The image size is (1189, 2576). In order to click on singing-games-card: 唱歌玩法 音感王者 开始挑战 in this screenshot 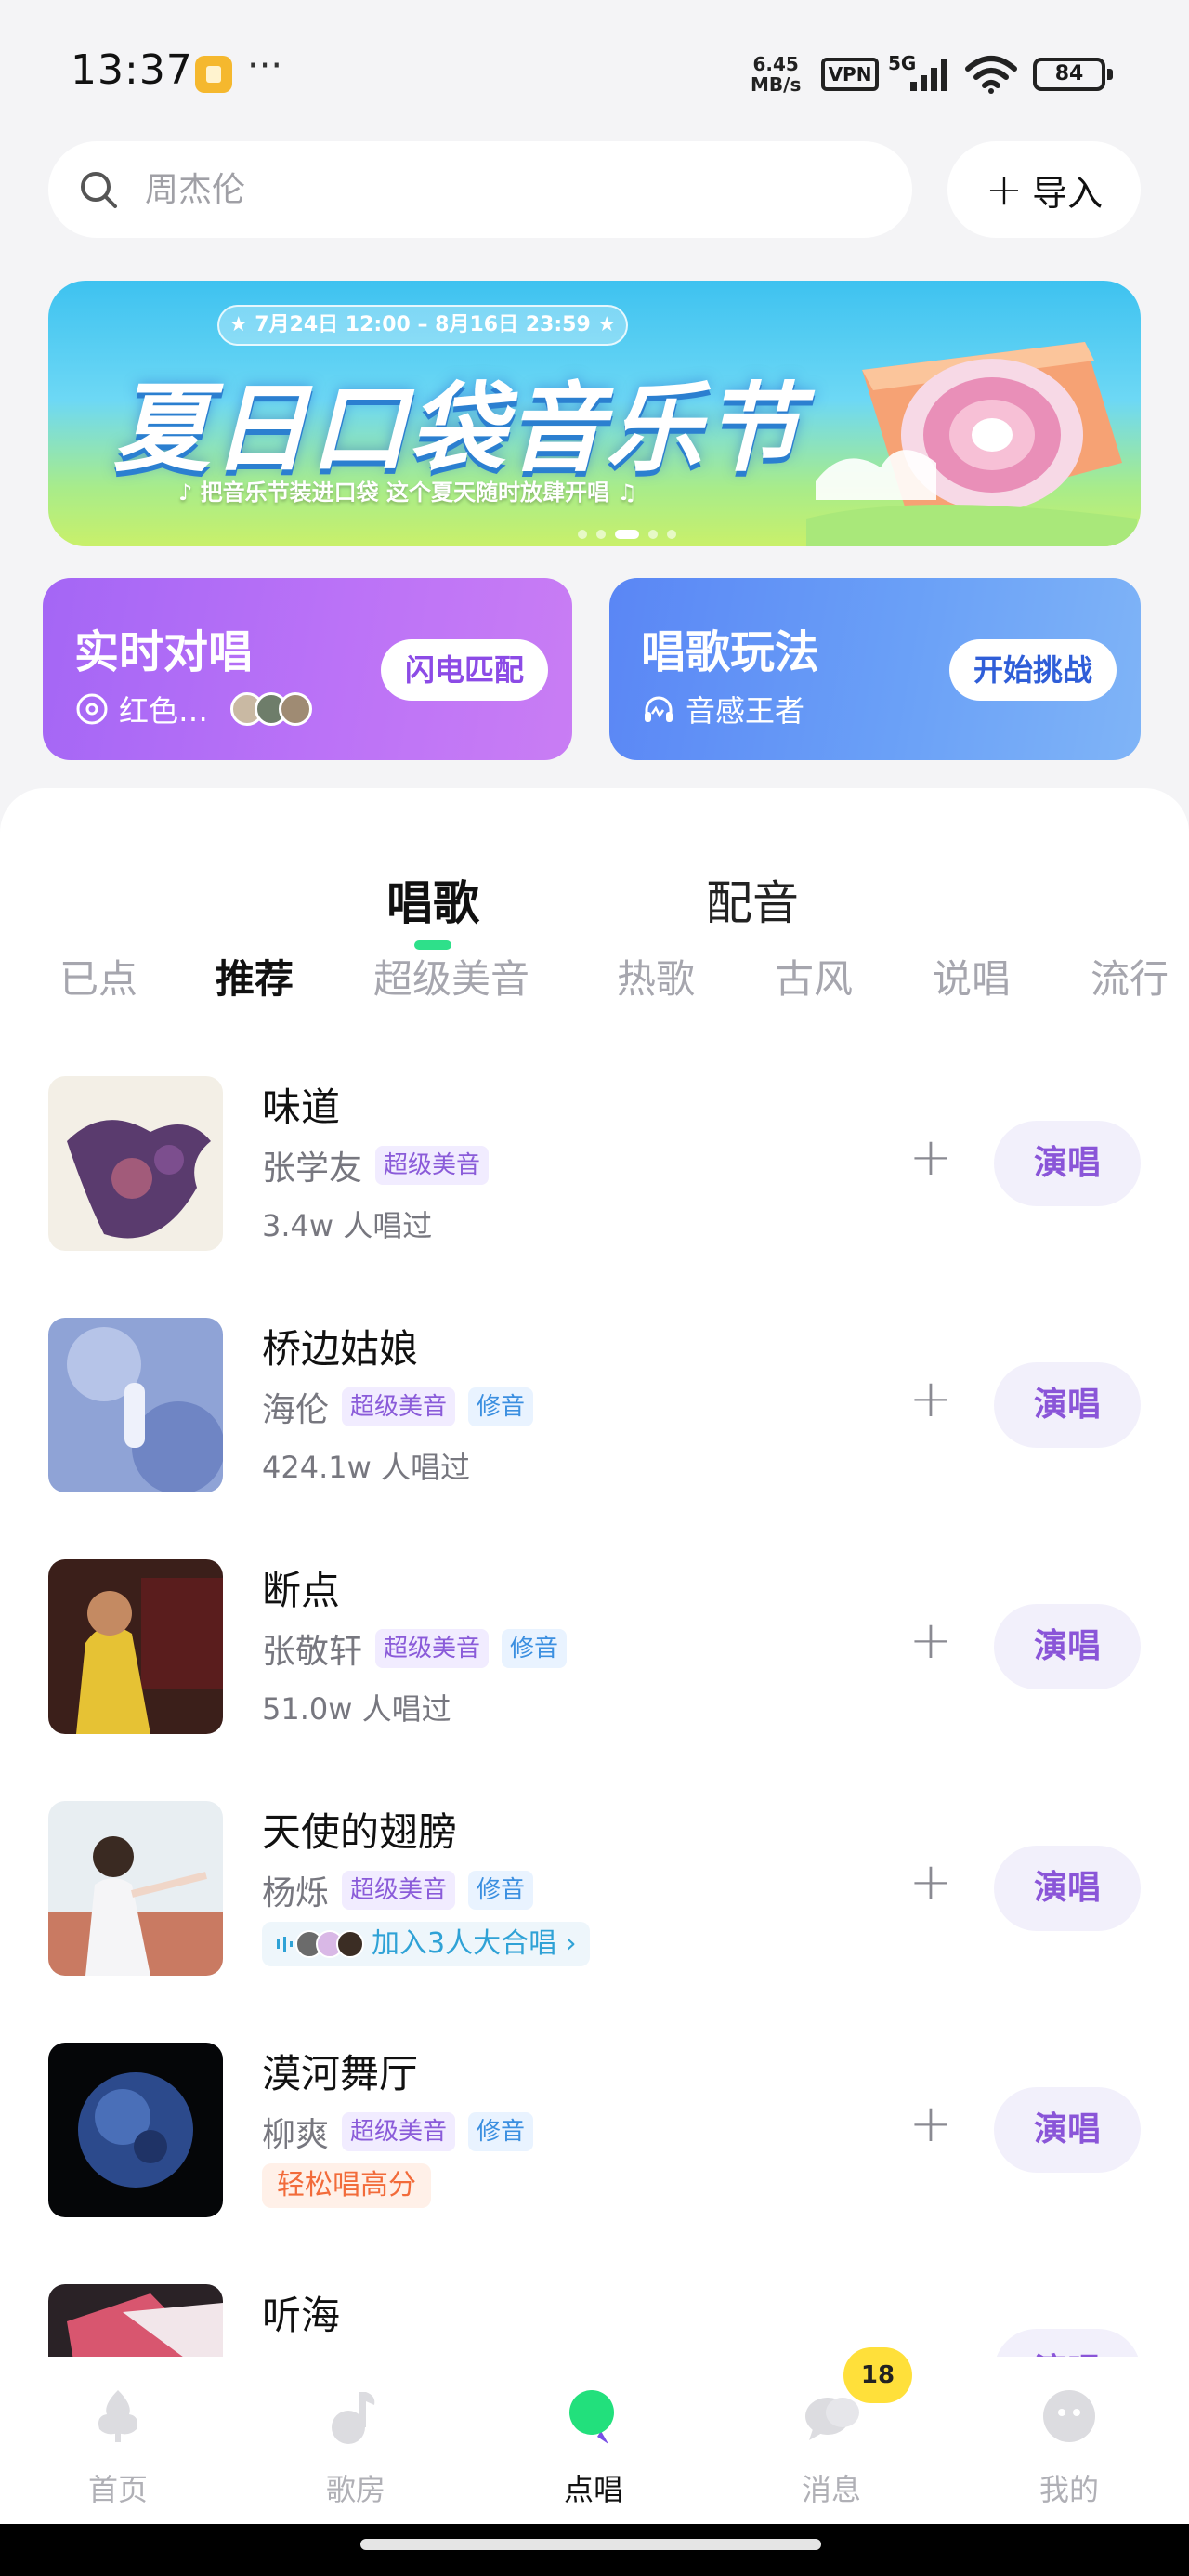, I will do `click(875, 669)`.